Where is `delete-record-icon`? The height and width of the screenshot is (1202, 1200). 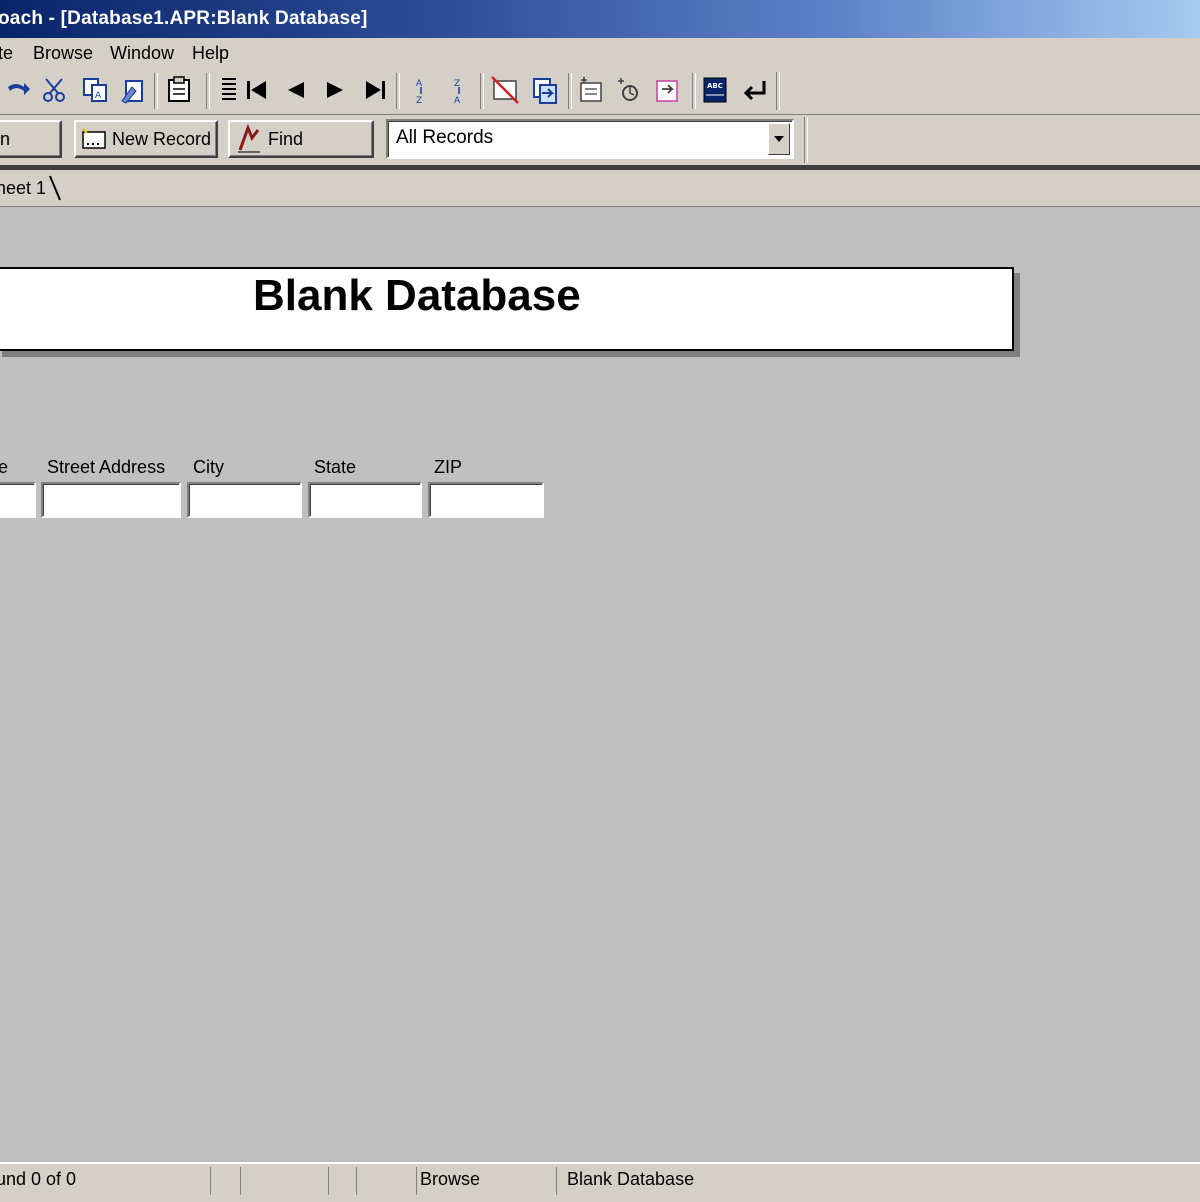
delete-record-icon is located at coordinates (505, 90).